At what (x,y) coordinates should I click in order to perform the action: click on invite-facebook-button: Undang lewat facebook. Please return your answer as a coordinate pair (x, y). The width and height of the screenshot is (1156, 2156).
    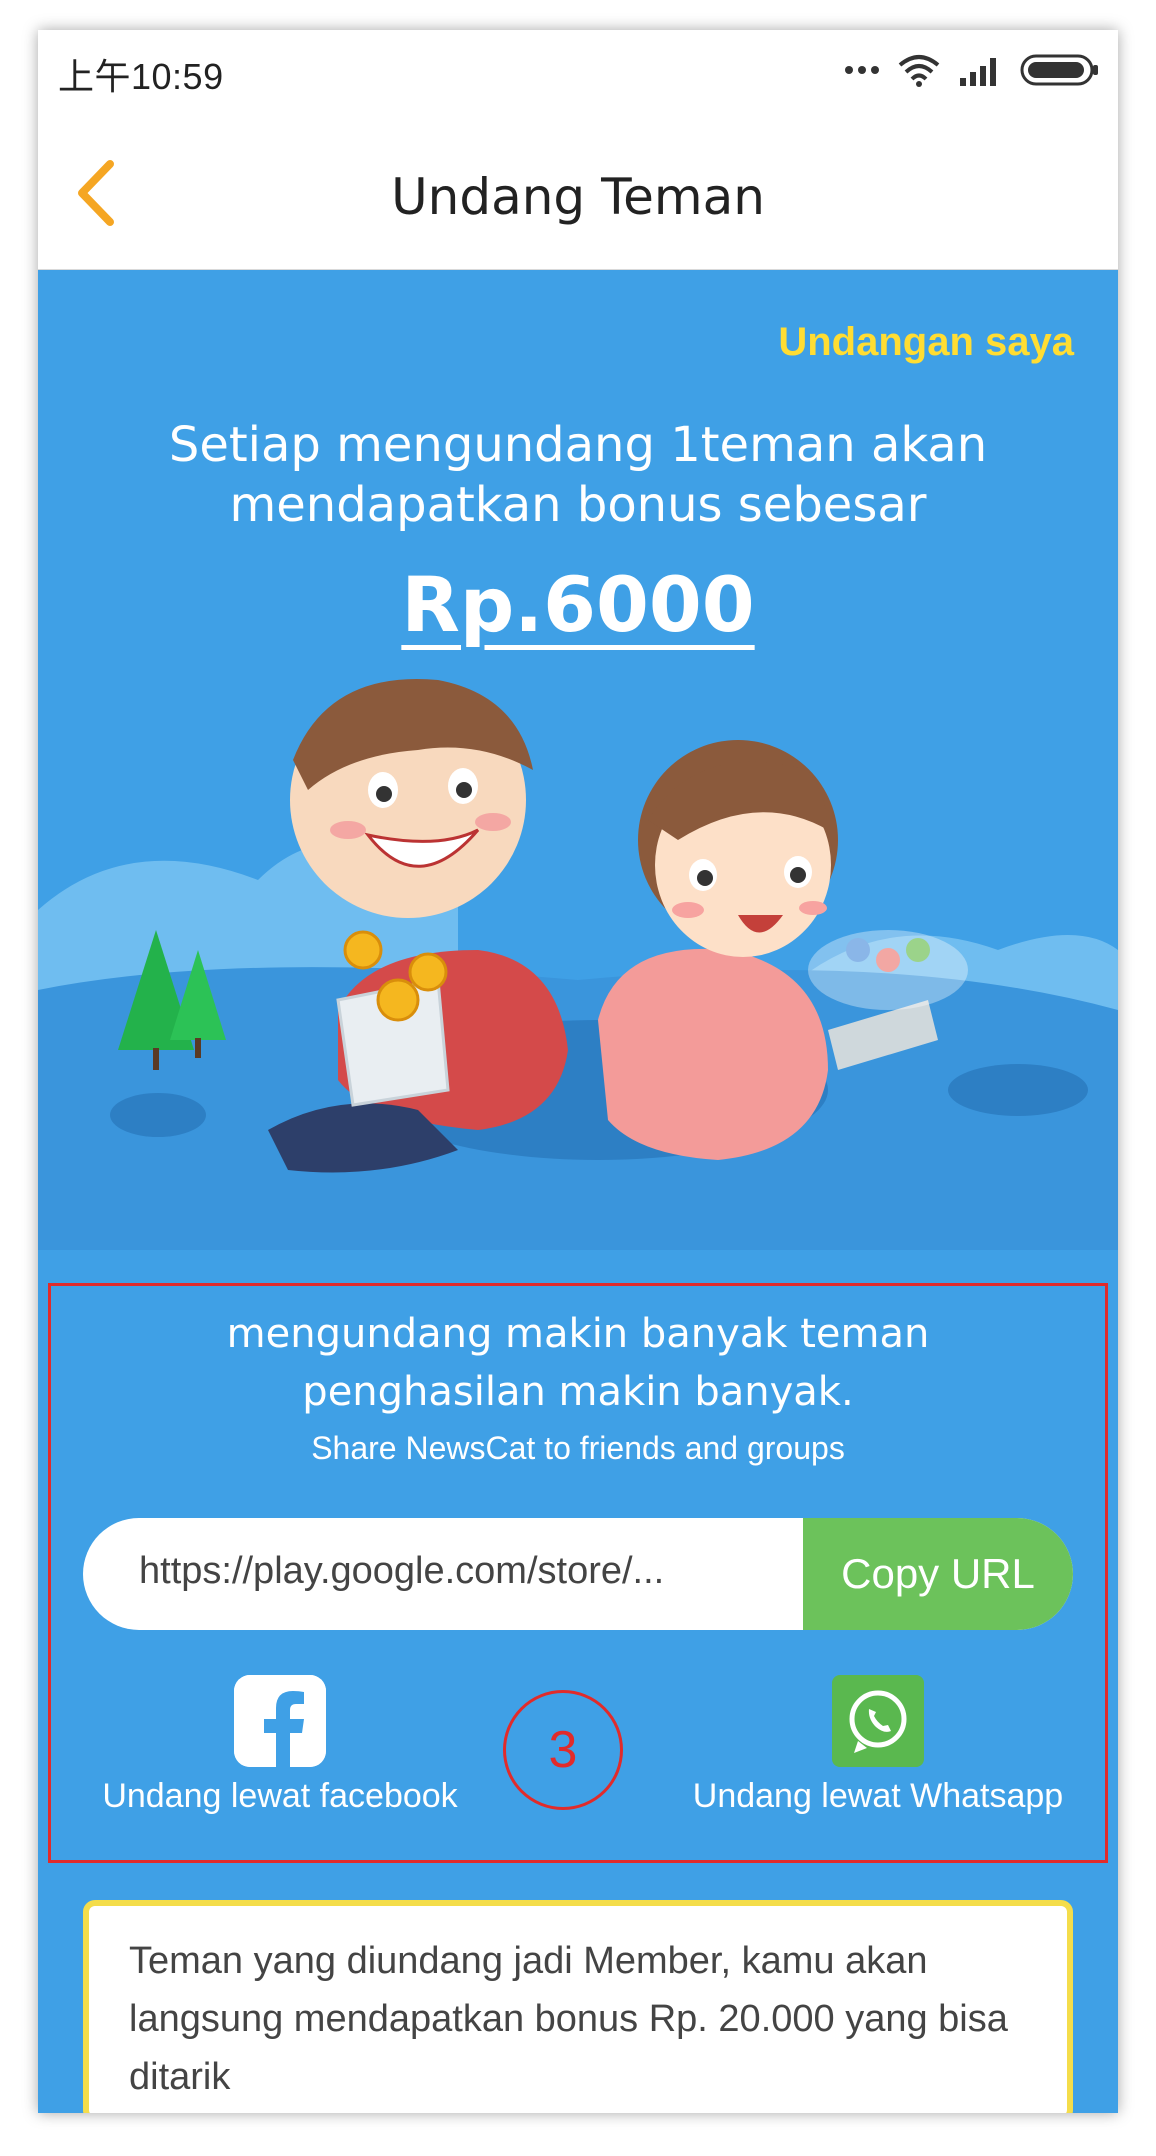
    Looking at the image, I should click on (280, 1745).